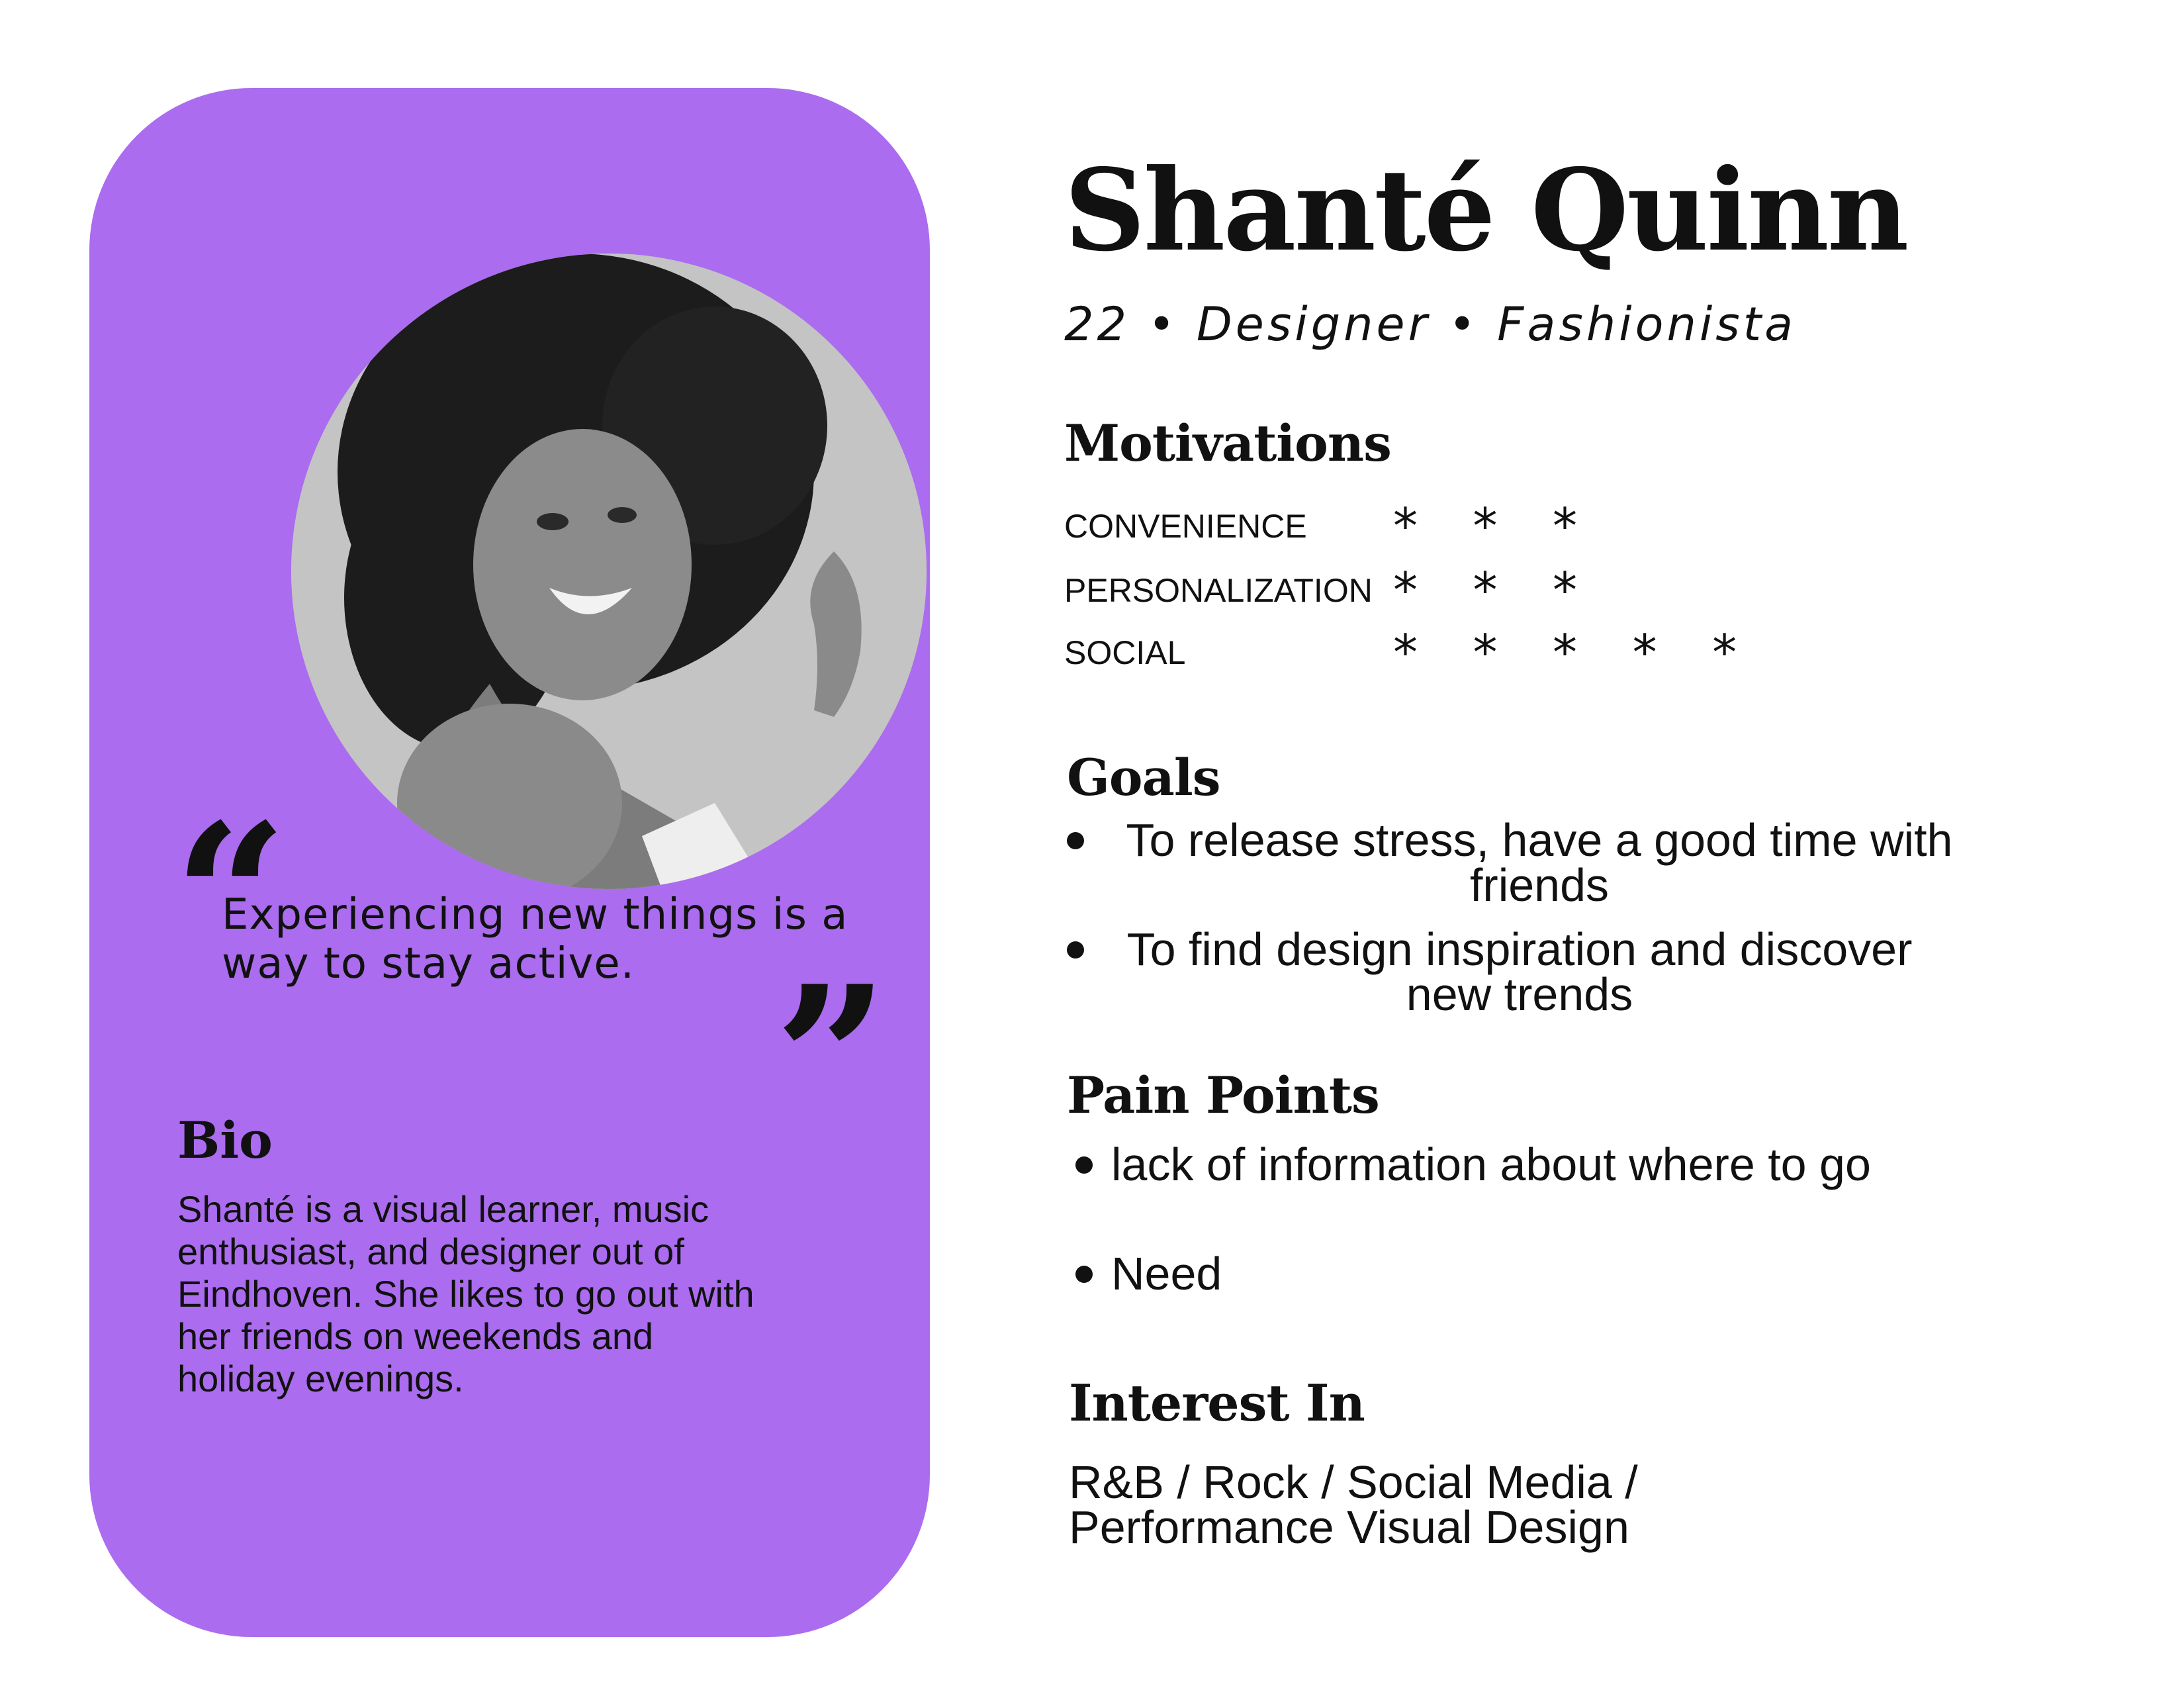 This screenshot has height=1688, width=2184. What do you see at coordinates (1575, 652) in the screenshot?
I see `motivation-rating-social: * * * * *` at bounding box center [1575, 652].